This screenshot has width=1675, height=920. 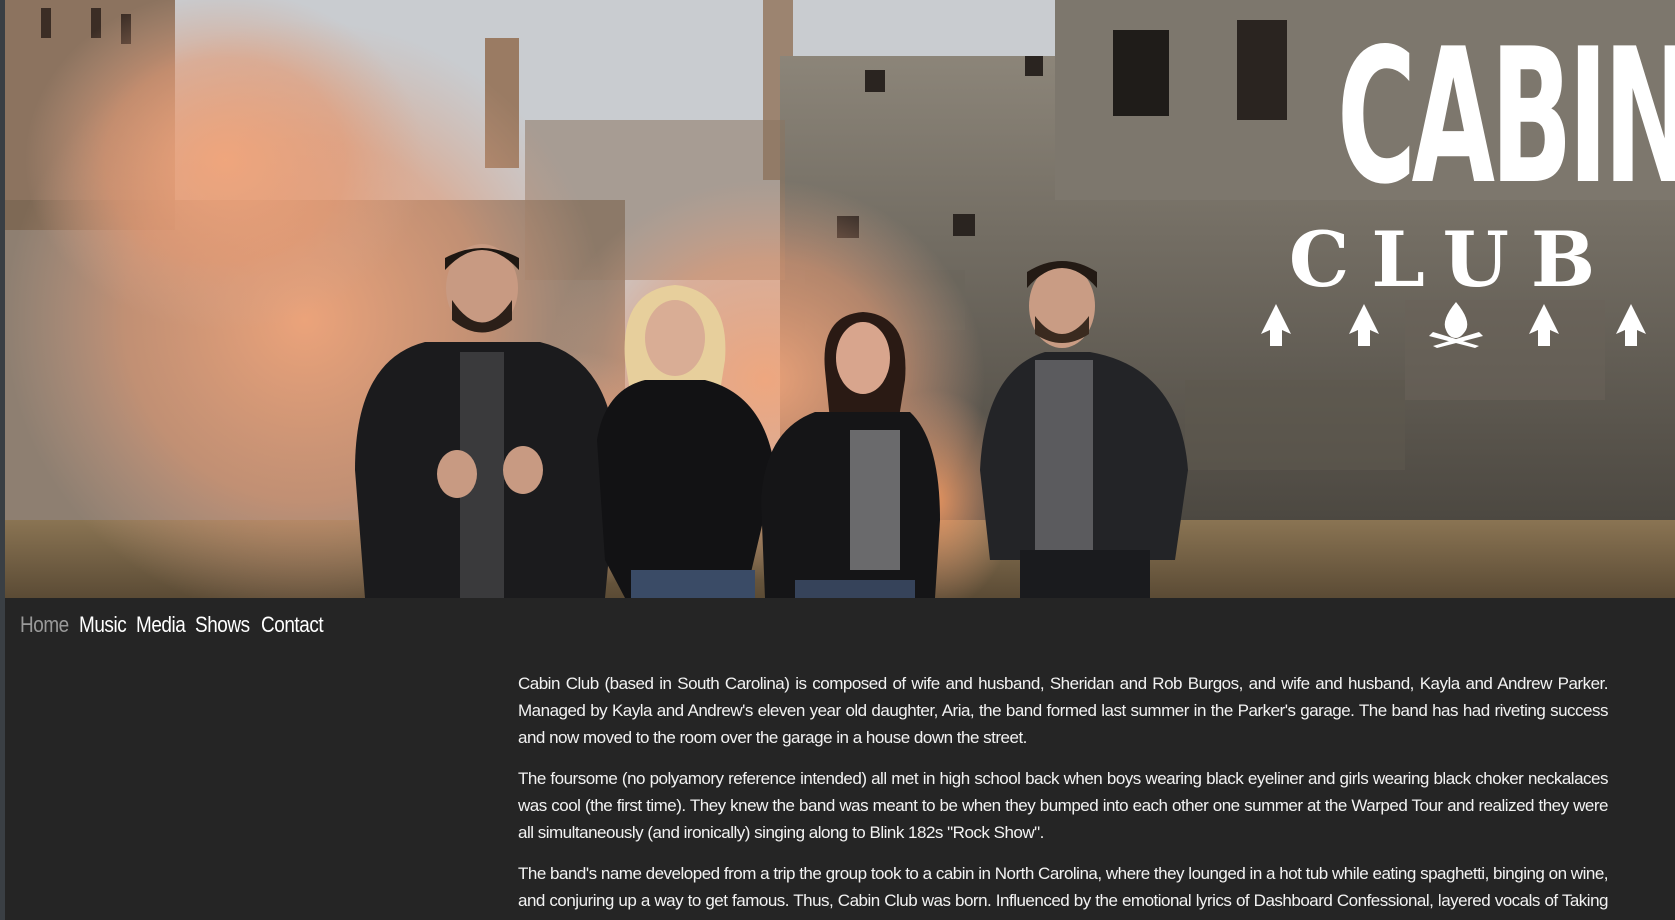 I want to click on band-logo: CABIN CLUB, so click(x=1464, y=178).